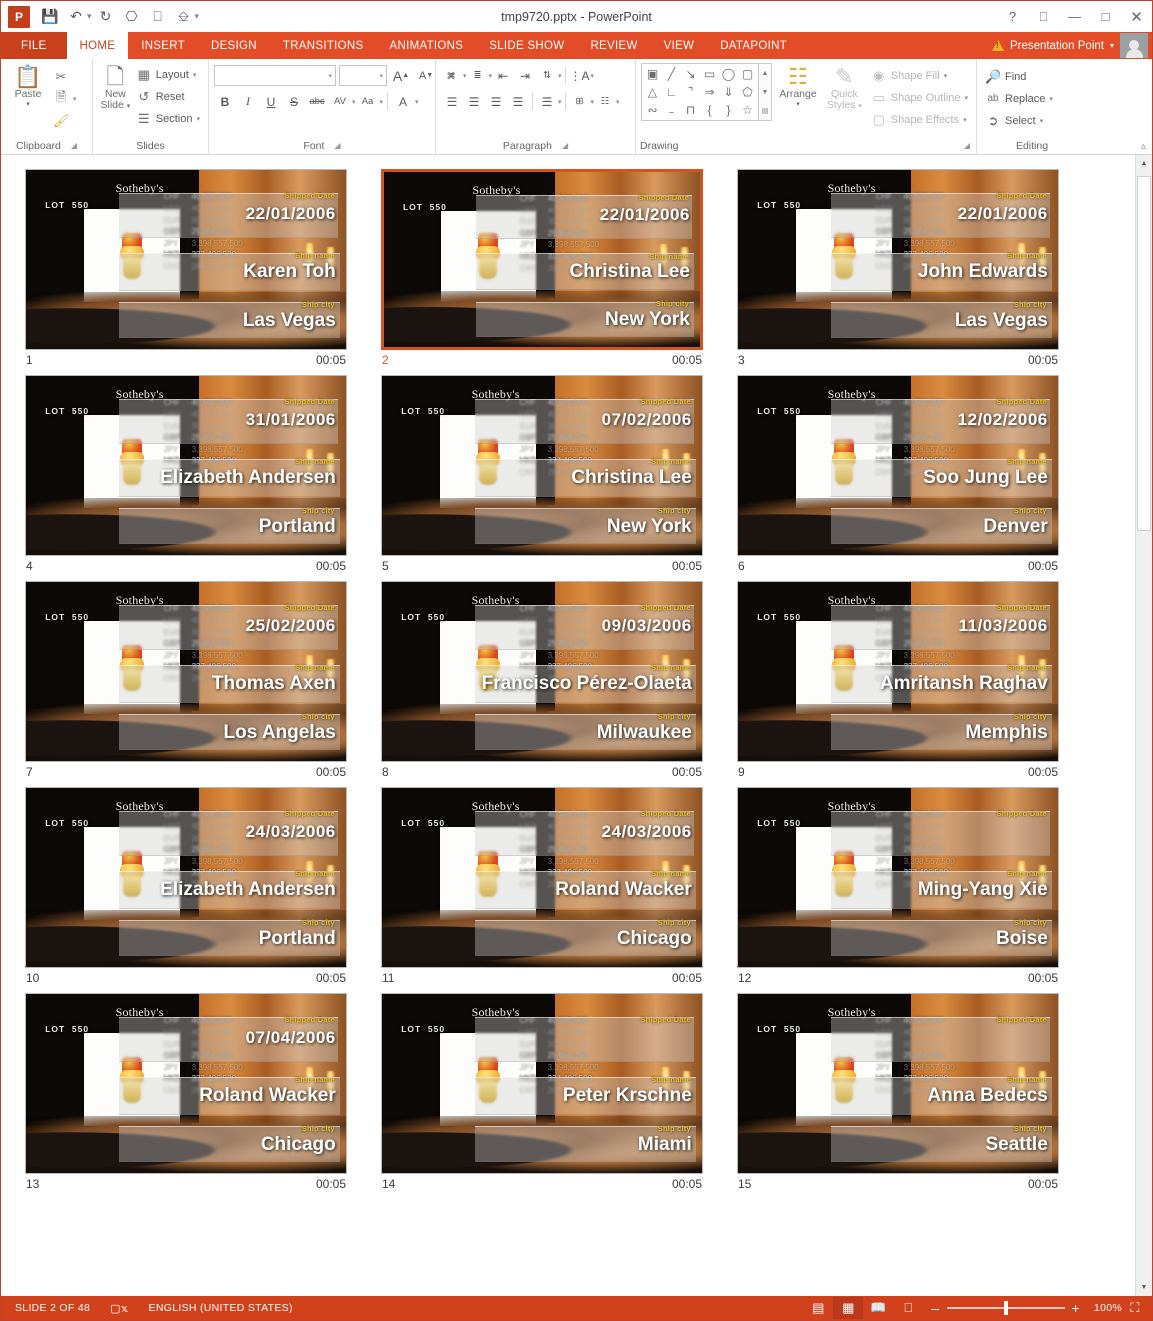  What do you see at coordinates (560, 102) in the screenshot?
I see `columns-caret-icon: ▾` at bounding box center [560, 102].